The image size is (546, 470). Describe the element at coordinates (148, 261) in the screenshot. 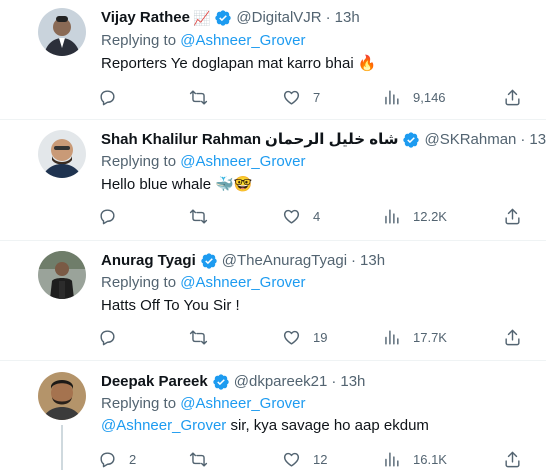

I see `author-name: Anurag Tyagi` at that location.